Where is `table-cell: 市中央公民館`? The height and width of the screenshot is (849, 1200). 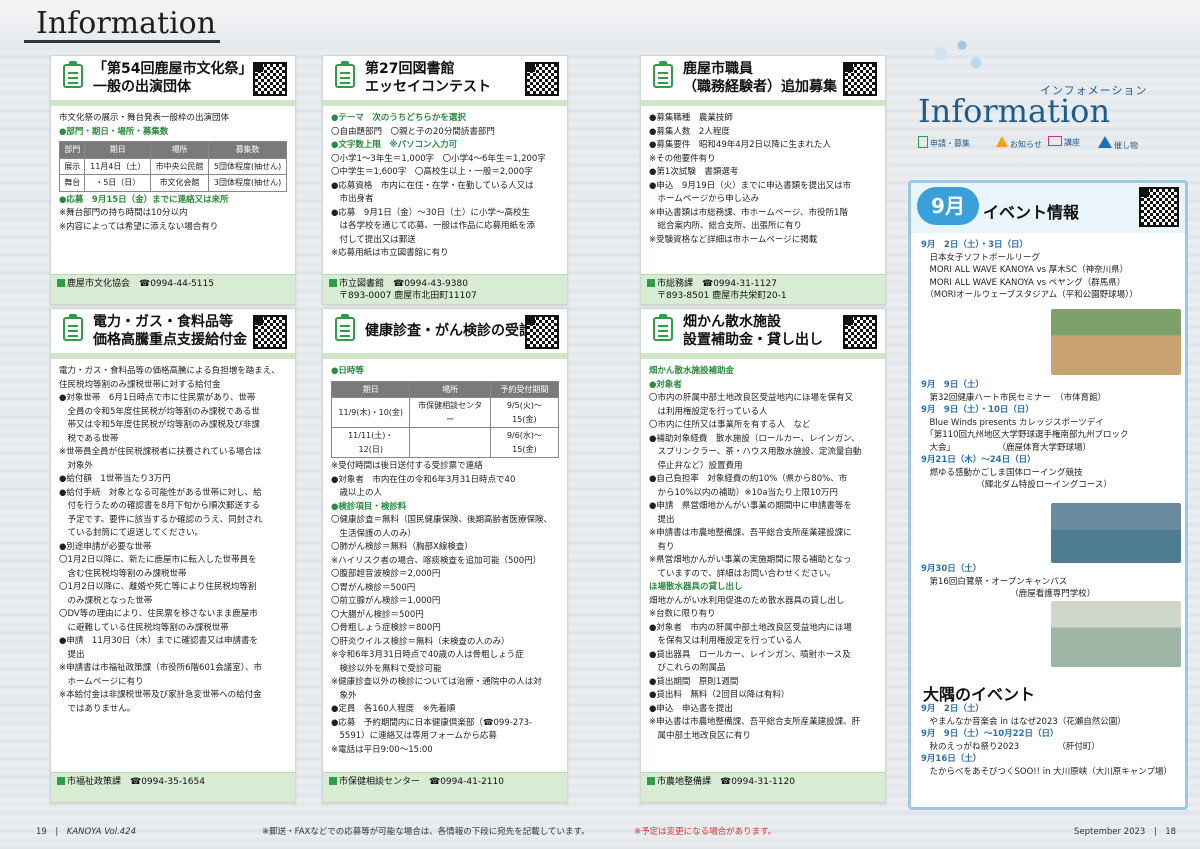 table-cell: 市中央公民館 is located at coordinates (180, 166).